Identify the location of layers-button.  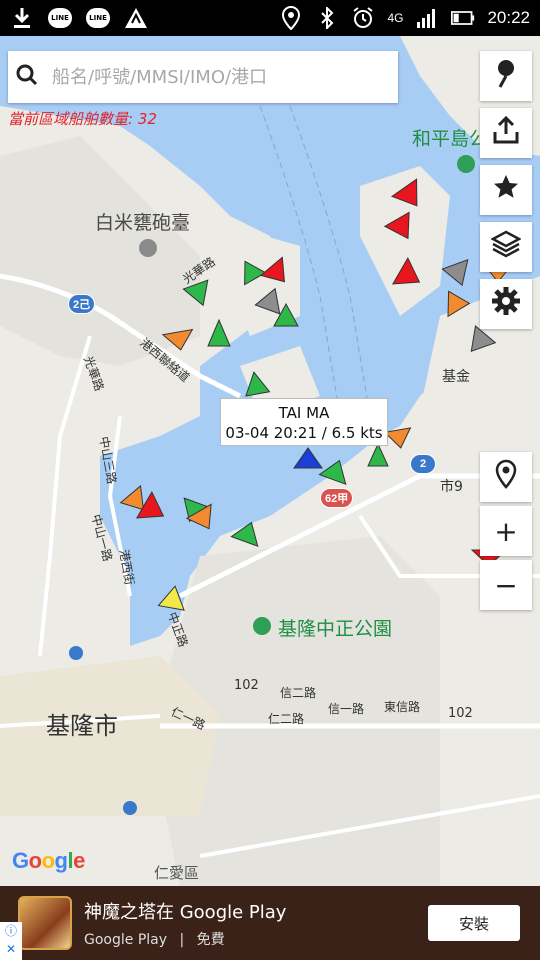
(506, 247).